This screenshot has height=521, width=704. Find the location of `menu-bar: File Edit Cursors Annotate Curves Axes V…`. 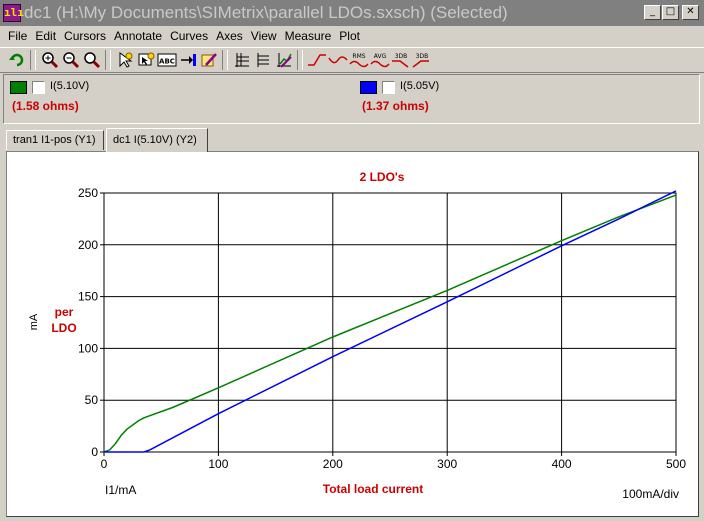

menu-bar: File Edit Cursors Annotate Curves Axes V… is located at coordinates (352, 36).